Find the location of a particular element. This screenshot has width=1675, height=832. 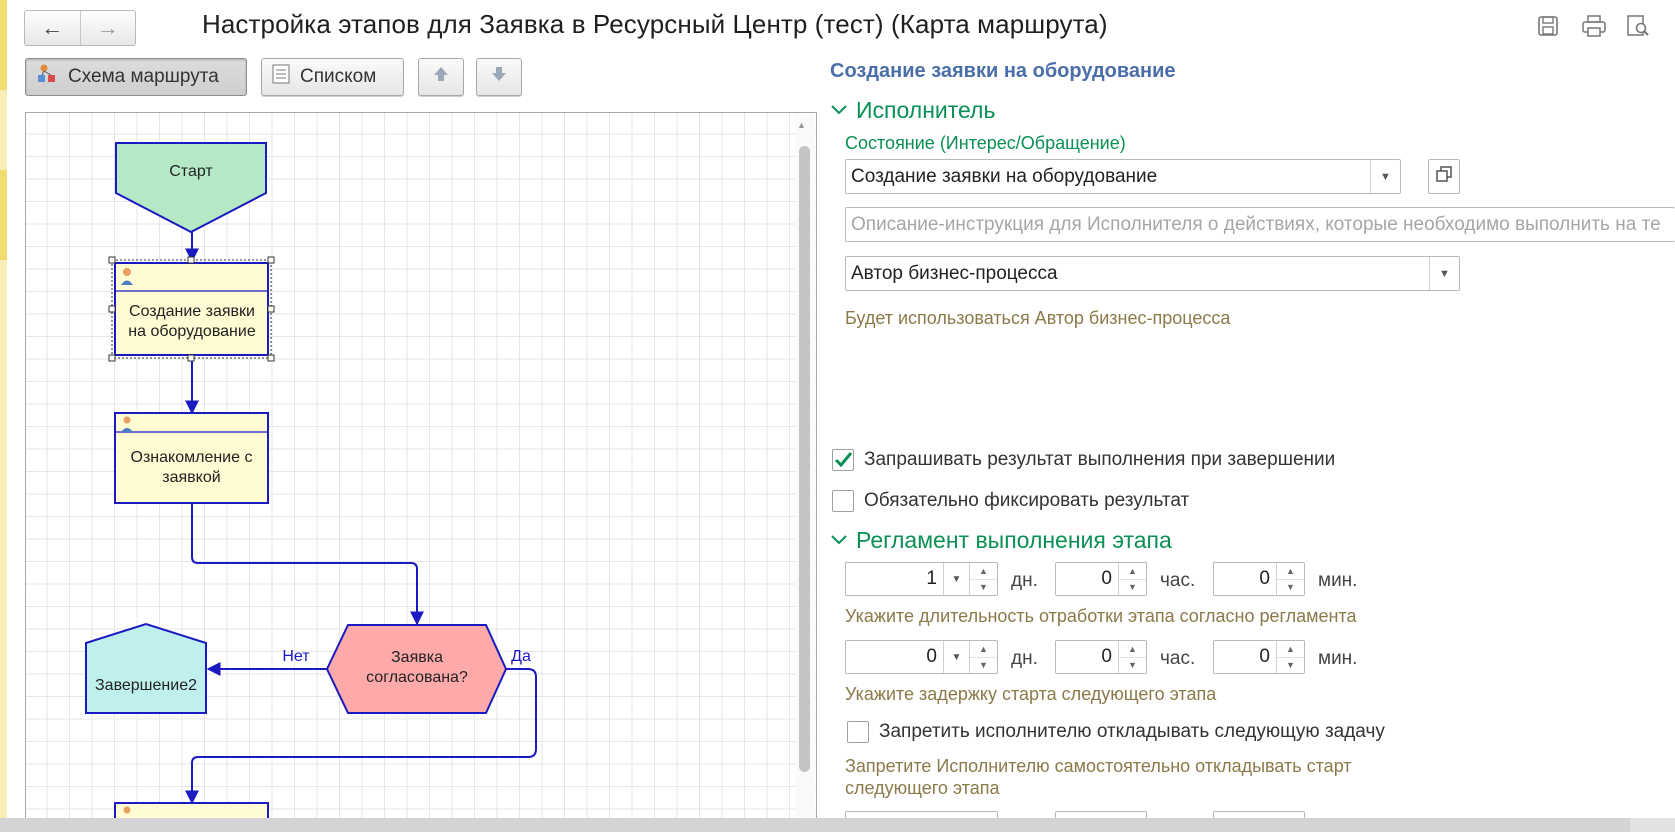

delay-hint: Укажите задержку старта следующего этапа is located at coordinates (1031, 694).